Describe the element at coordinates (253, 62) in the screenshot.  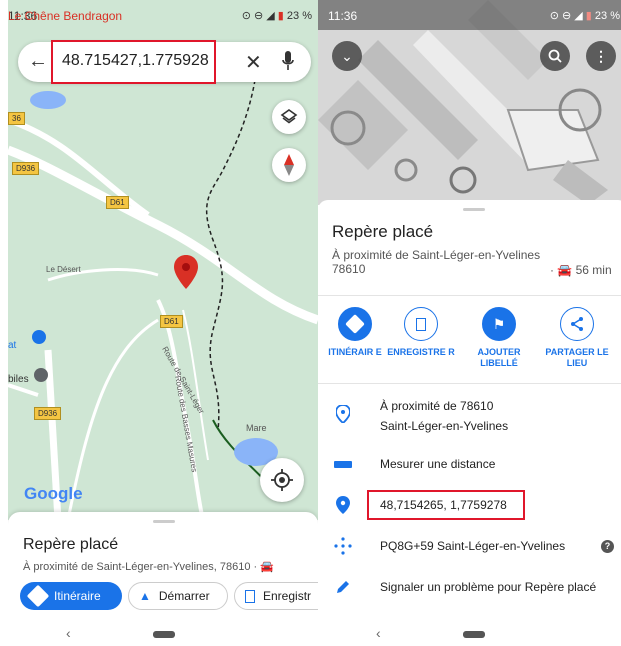
I see `close-icon: ✕` at that location.